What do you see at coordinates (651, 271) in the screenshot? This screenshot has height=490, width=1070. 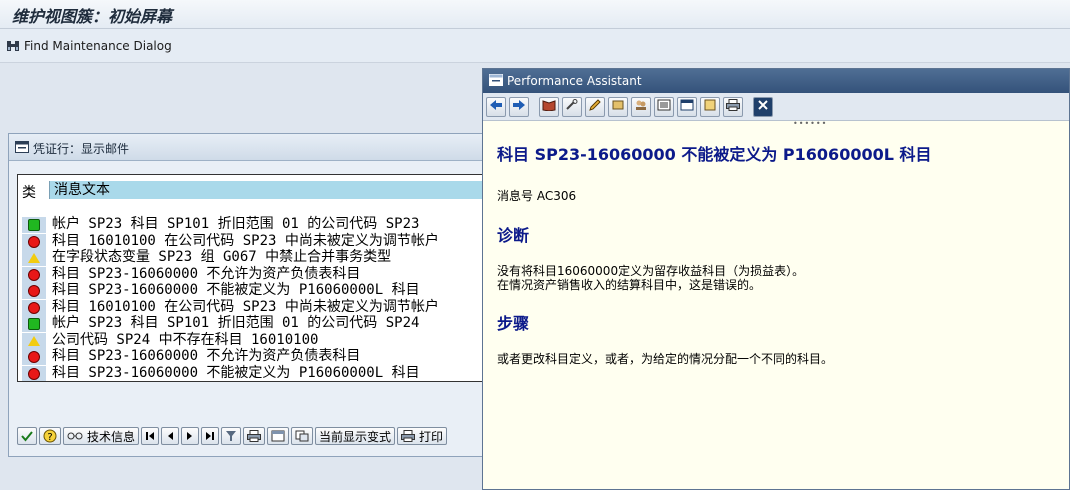 I see `diagnosis-line-1: 没有将科目16060000定义为留存收益科目（为损益表）。` at bounding box center [651, 271].